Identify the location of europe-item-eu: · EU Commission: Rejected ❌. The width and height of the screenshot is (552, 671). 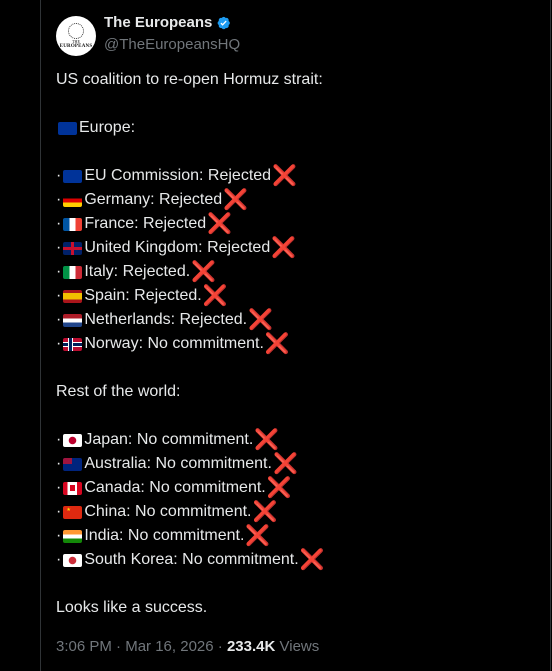
(190, 176).